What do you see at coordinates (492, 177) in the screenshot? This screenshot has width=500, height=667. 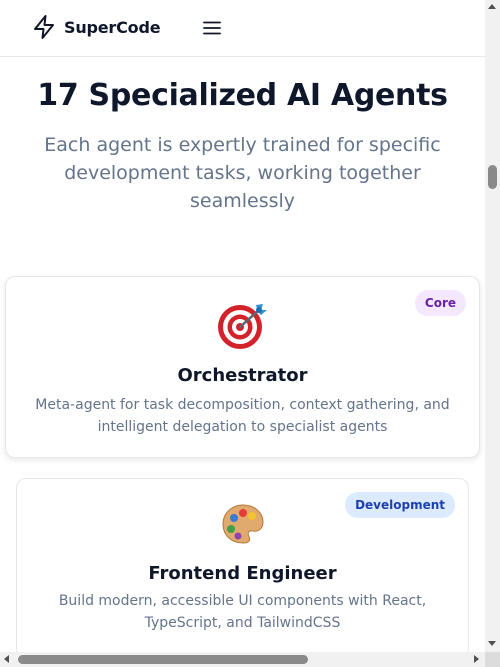 I see `vertical-scroll-thumb` at bounding box center [492, 177].